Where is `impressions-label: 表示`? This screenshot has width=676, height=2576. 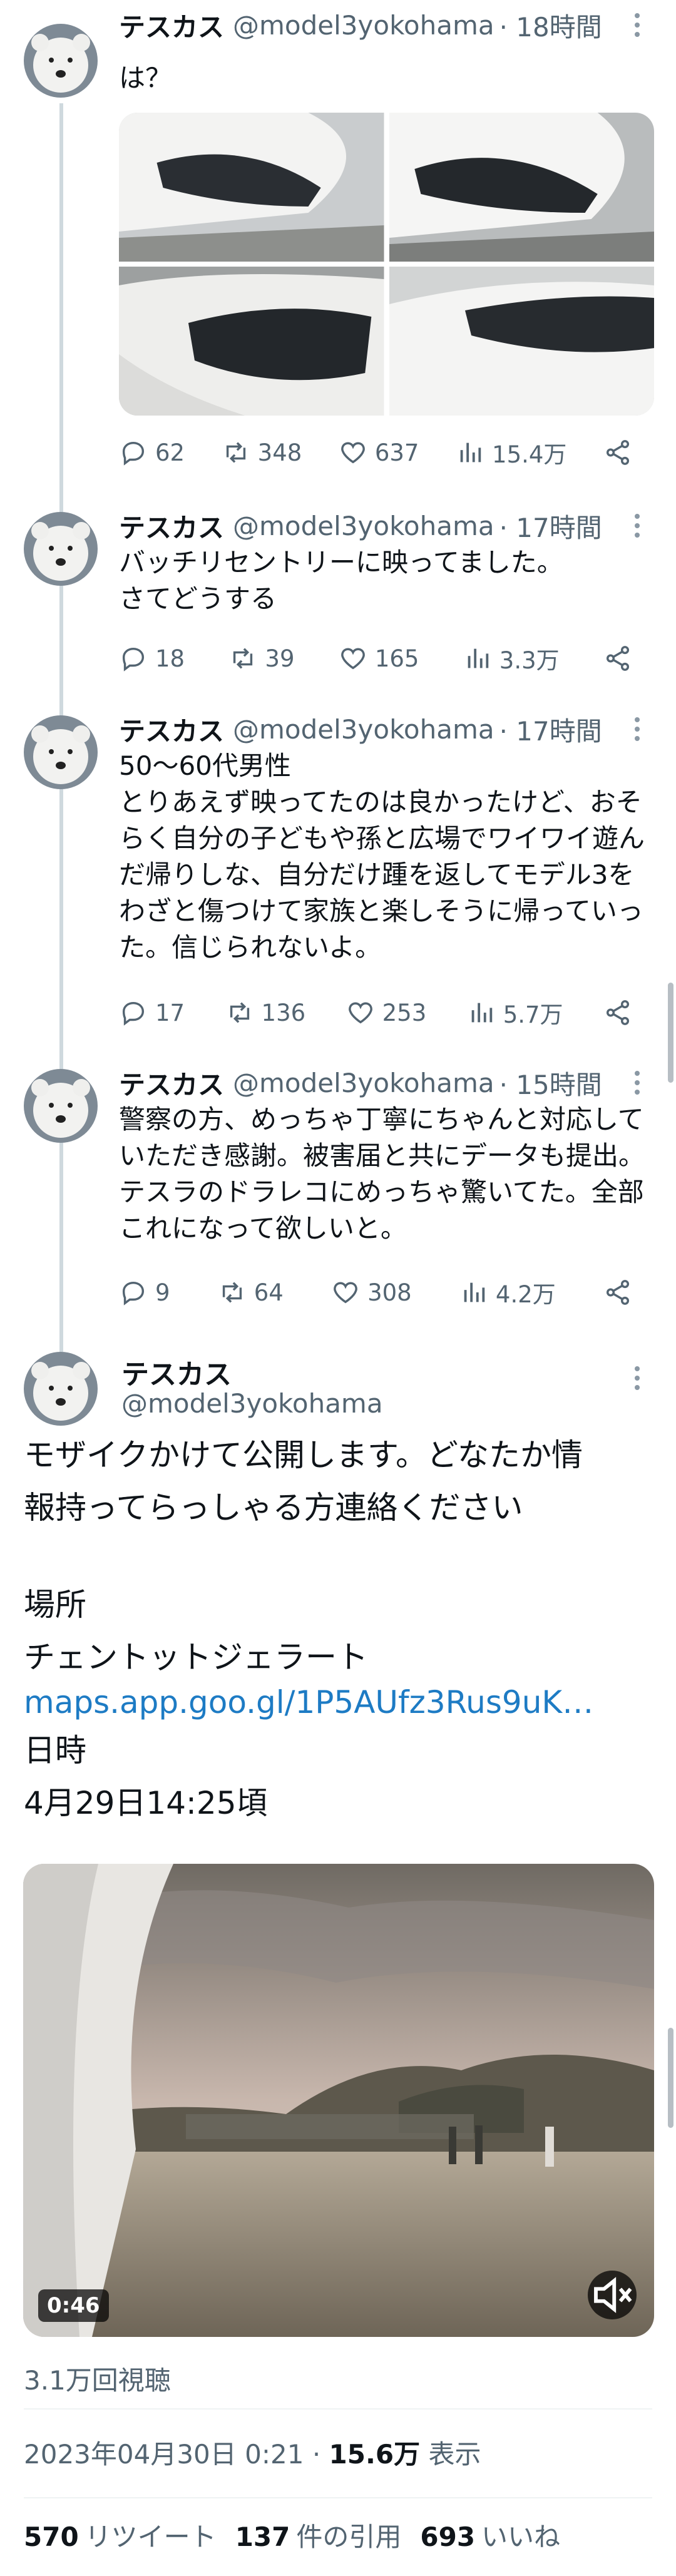
impressions-label: 表示 is located at coordinates (454, 2454).